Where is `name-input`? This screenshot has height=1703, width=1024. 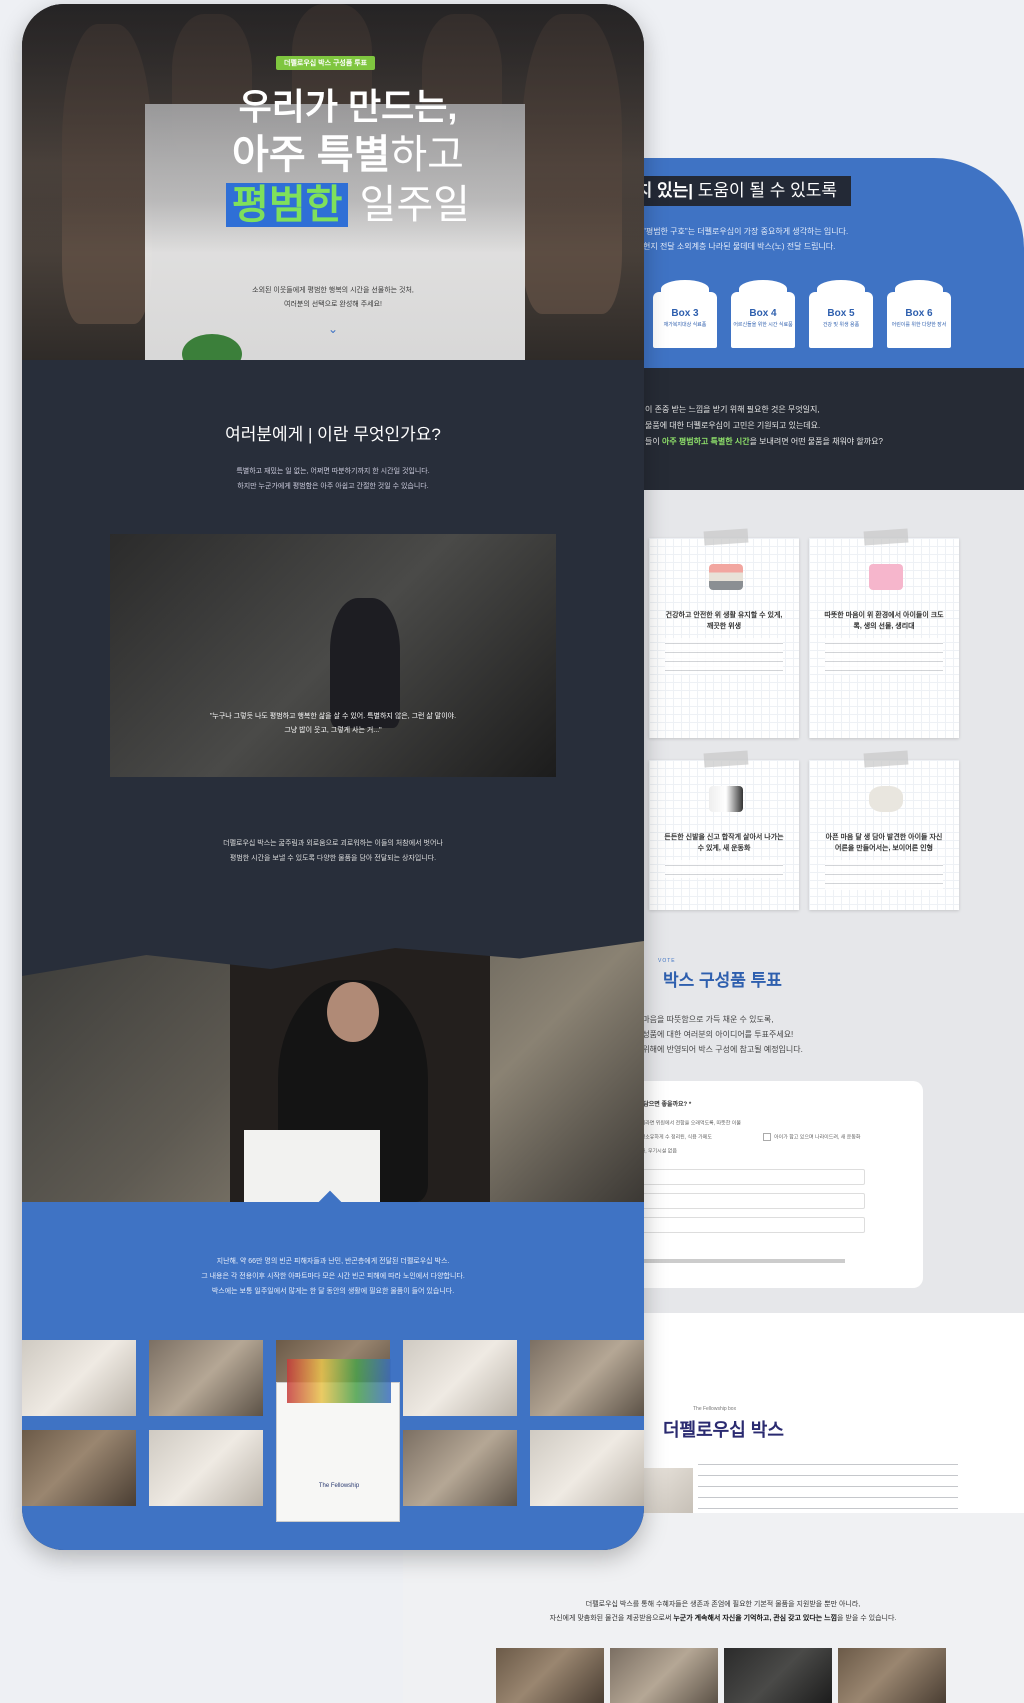
name-input is located at coordinates (745, 1177).